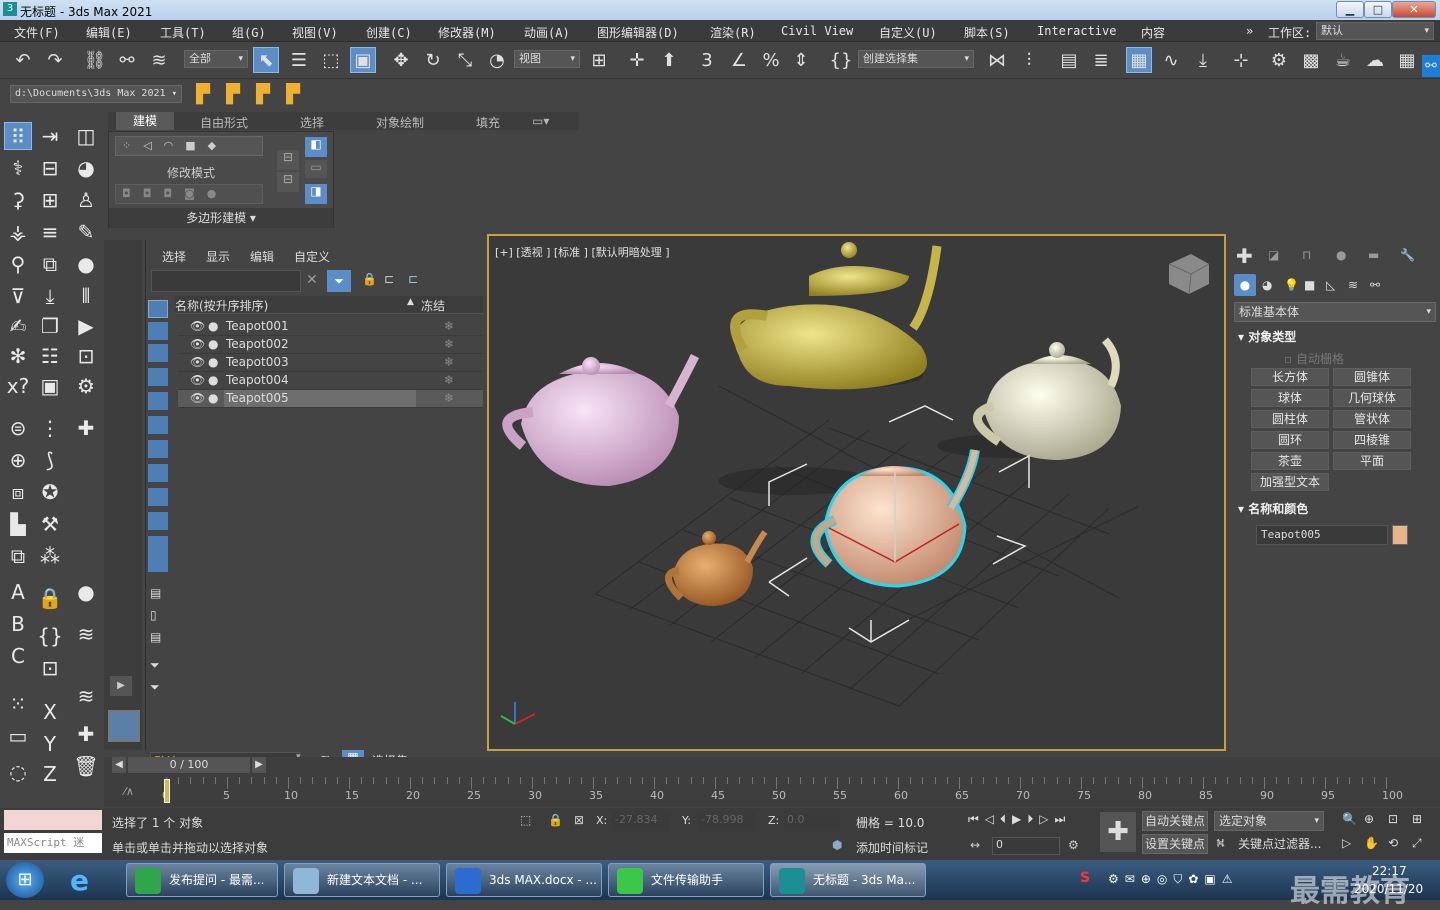 The height and width of the screenshot is (910, 1440). I want to click on cylinder-button: 圆柱体, so click(1290, 419).